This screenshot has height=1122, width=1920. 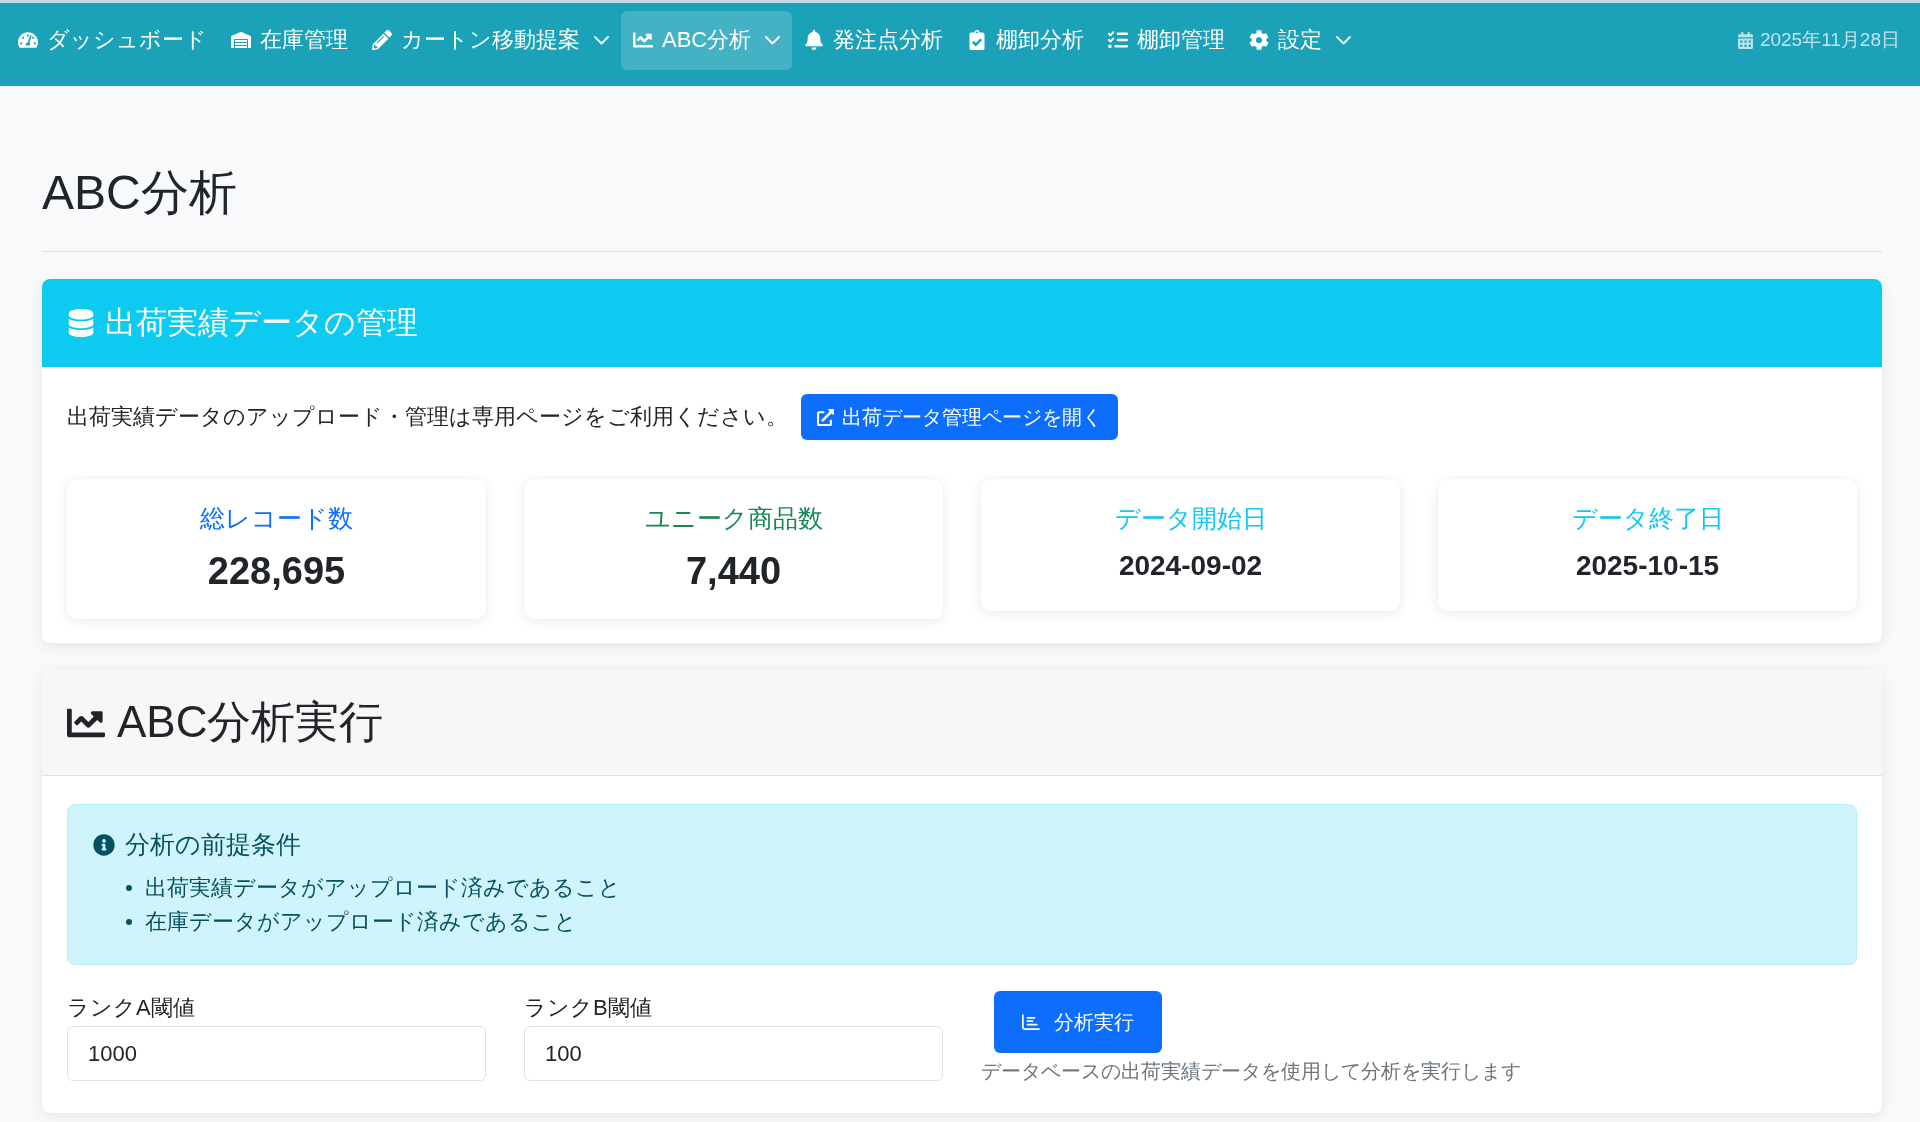 I want to click on stat-label: データ終了日, so click(x=1647, y=519).